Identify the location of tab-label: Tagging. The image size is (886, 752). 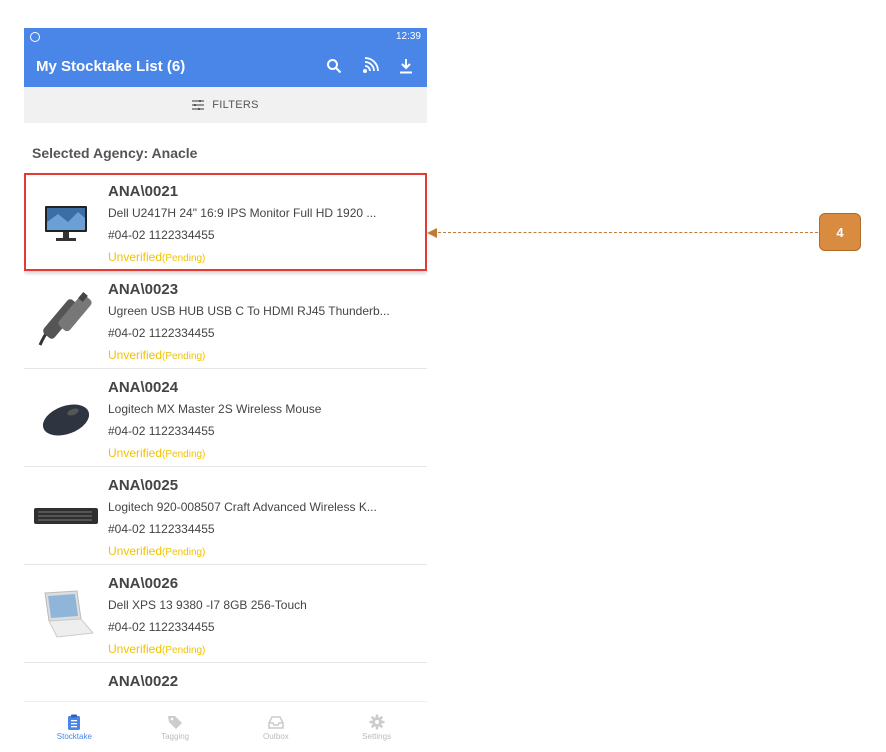
(175, 736).